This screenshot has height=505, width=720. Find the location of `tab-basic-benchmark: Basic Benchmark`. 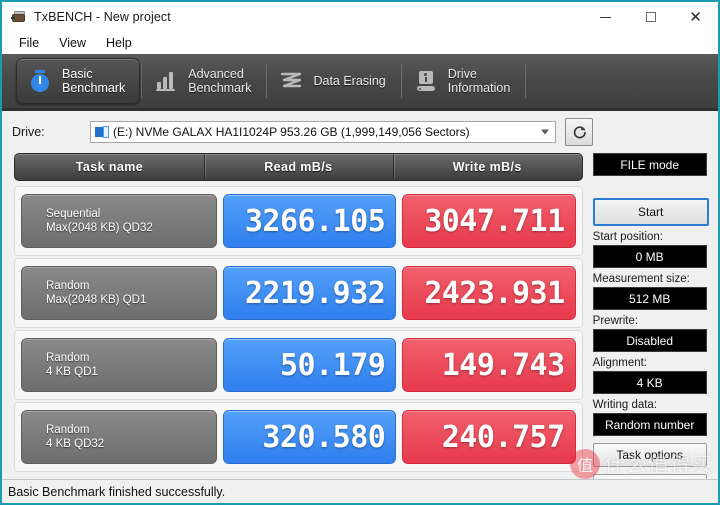

tab-basic-benchmark: Basic Benchmark is located at coordinates (78, 81).